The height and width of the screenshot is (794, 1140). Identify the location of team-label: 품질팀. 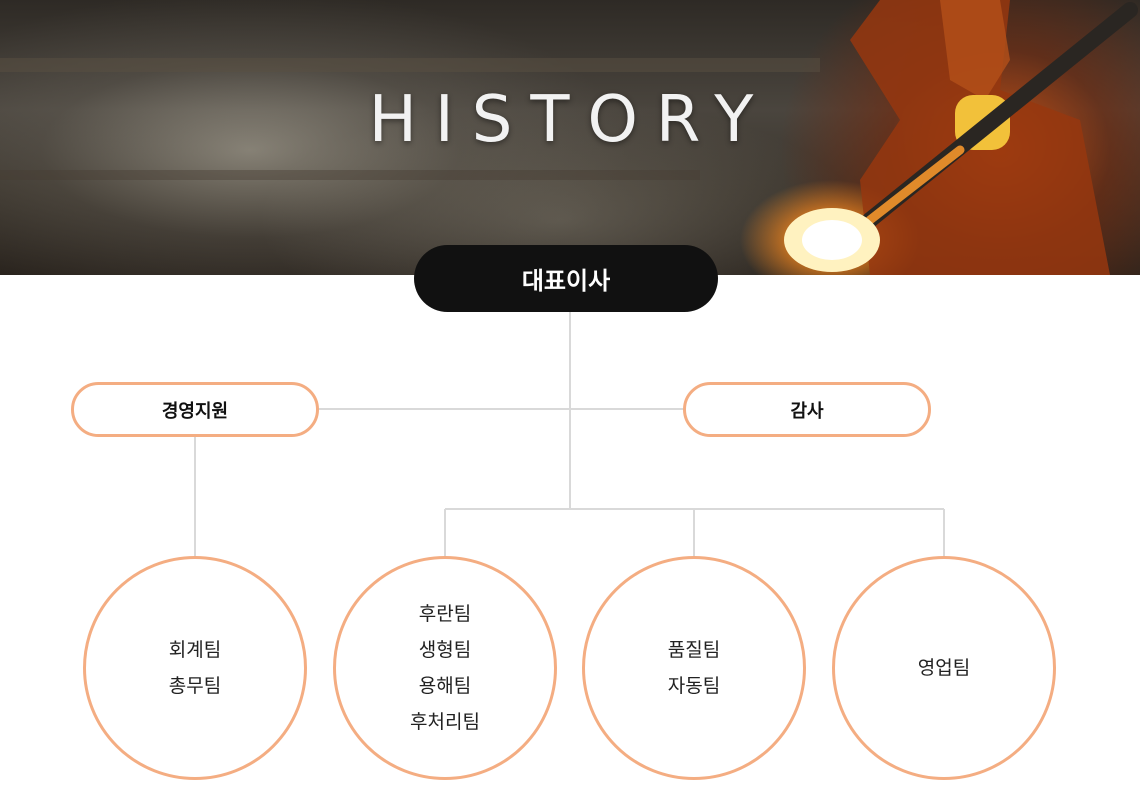
(694, 650).